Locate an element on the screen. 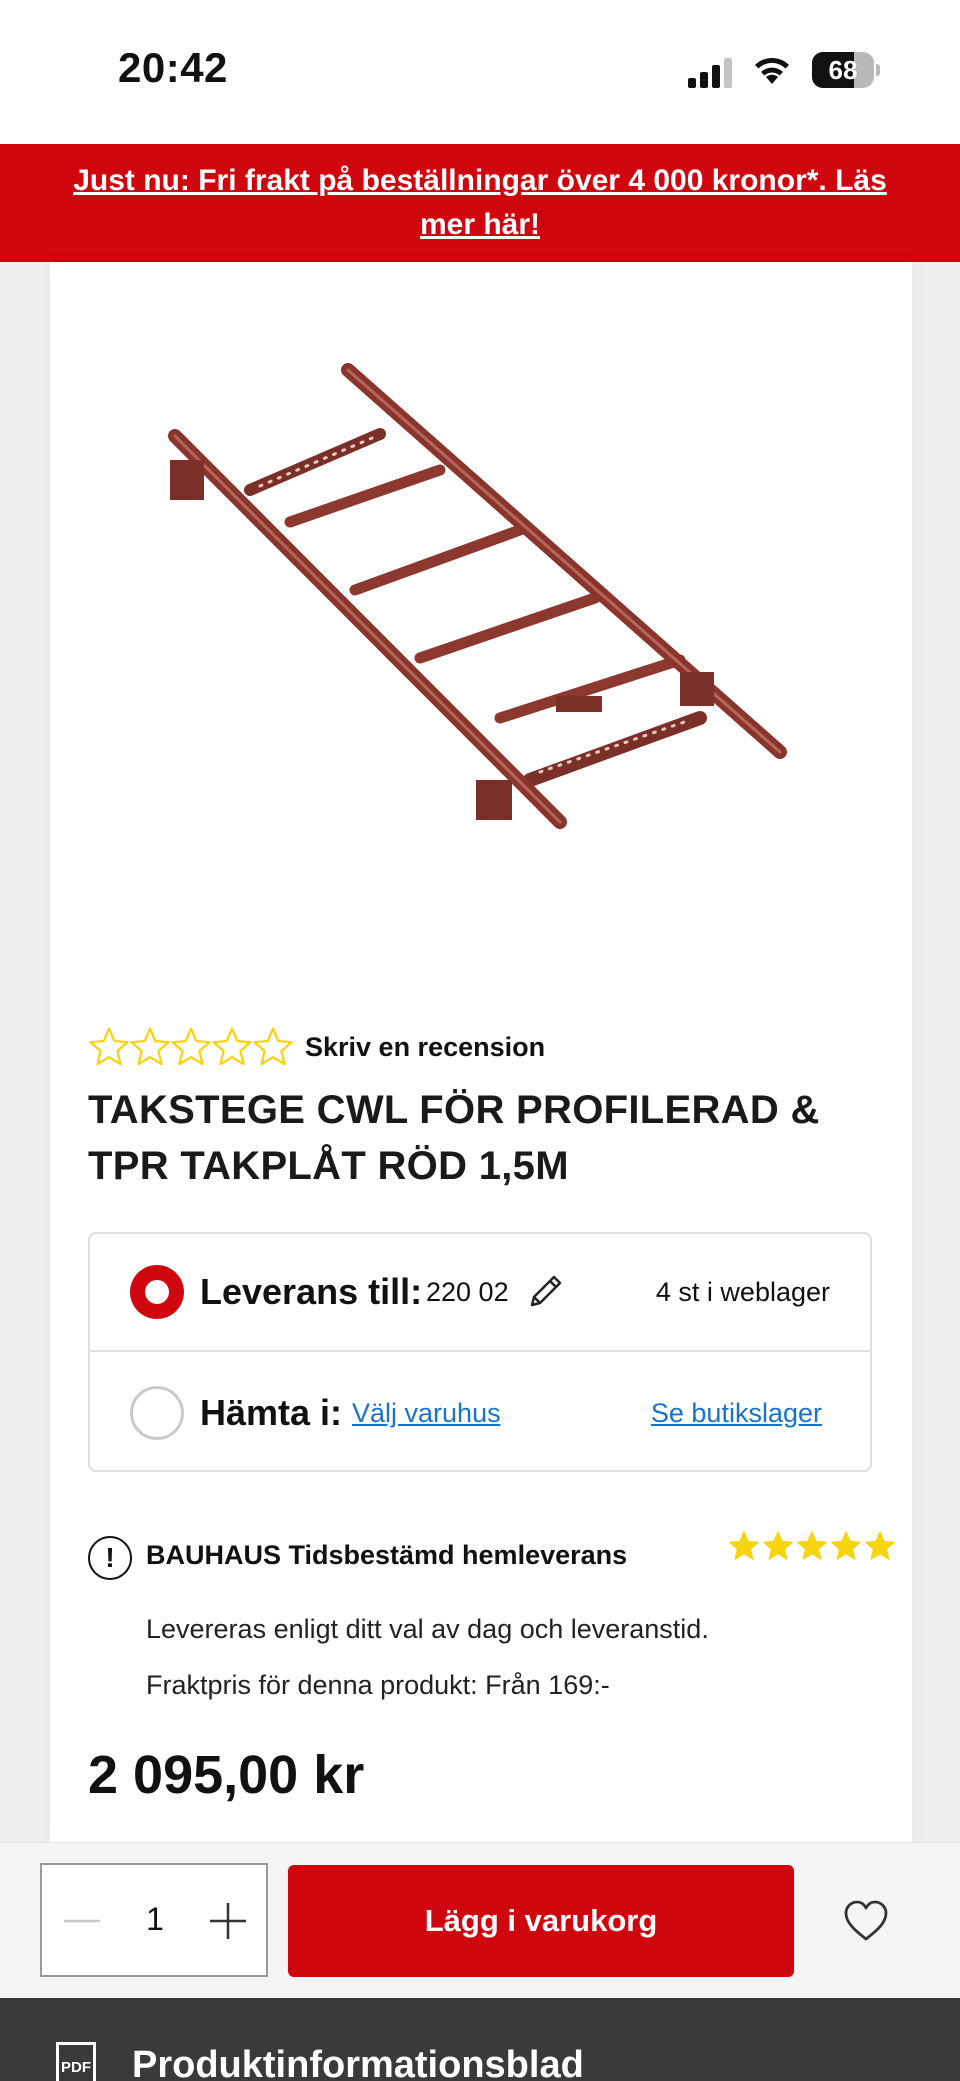 The image size is (960, 2081). service-rating-stars is located at coordinates (813, 1546).